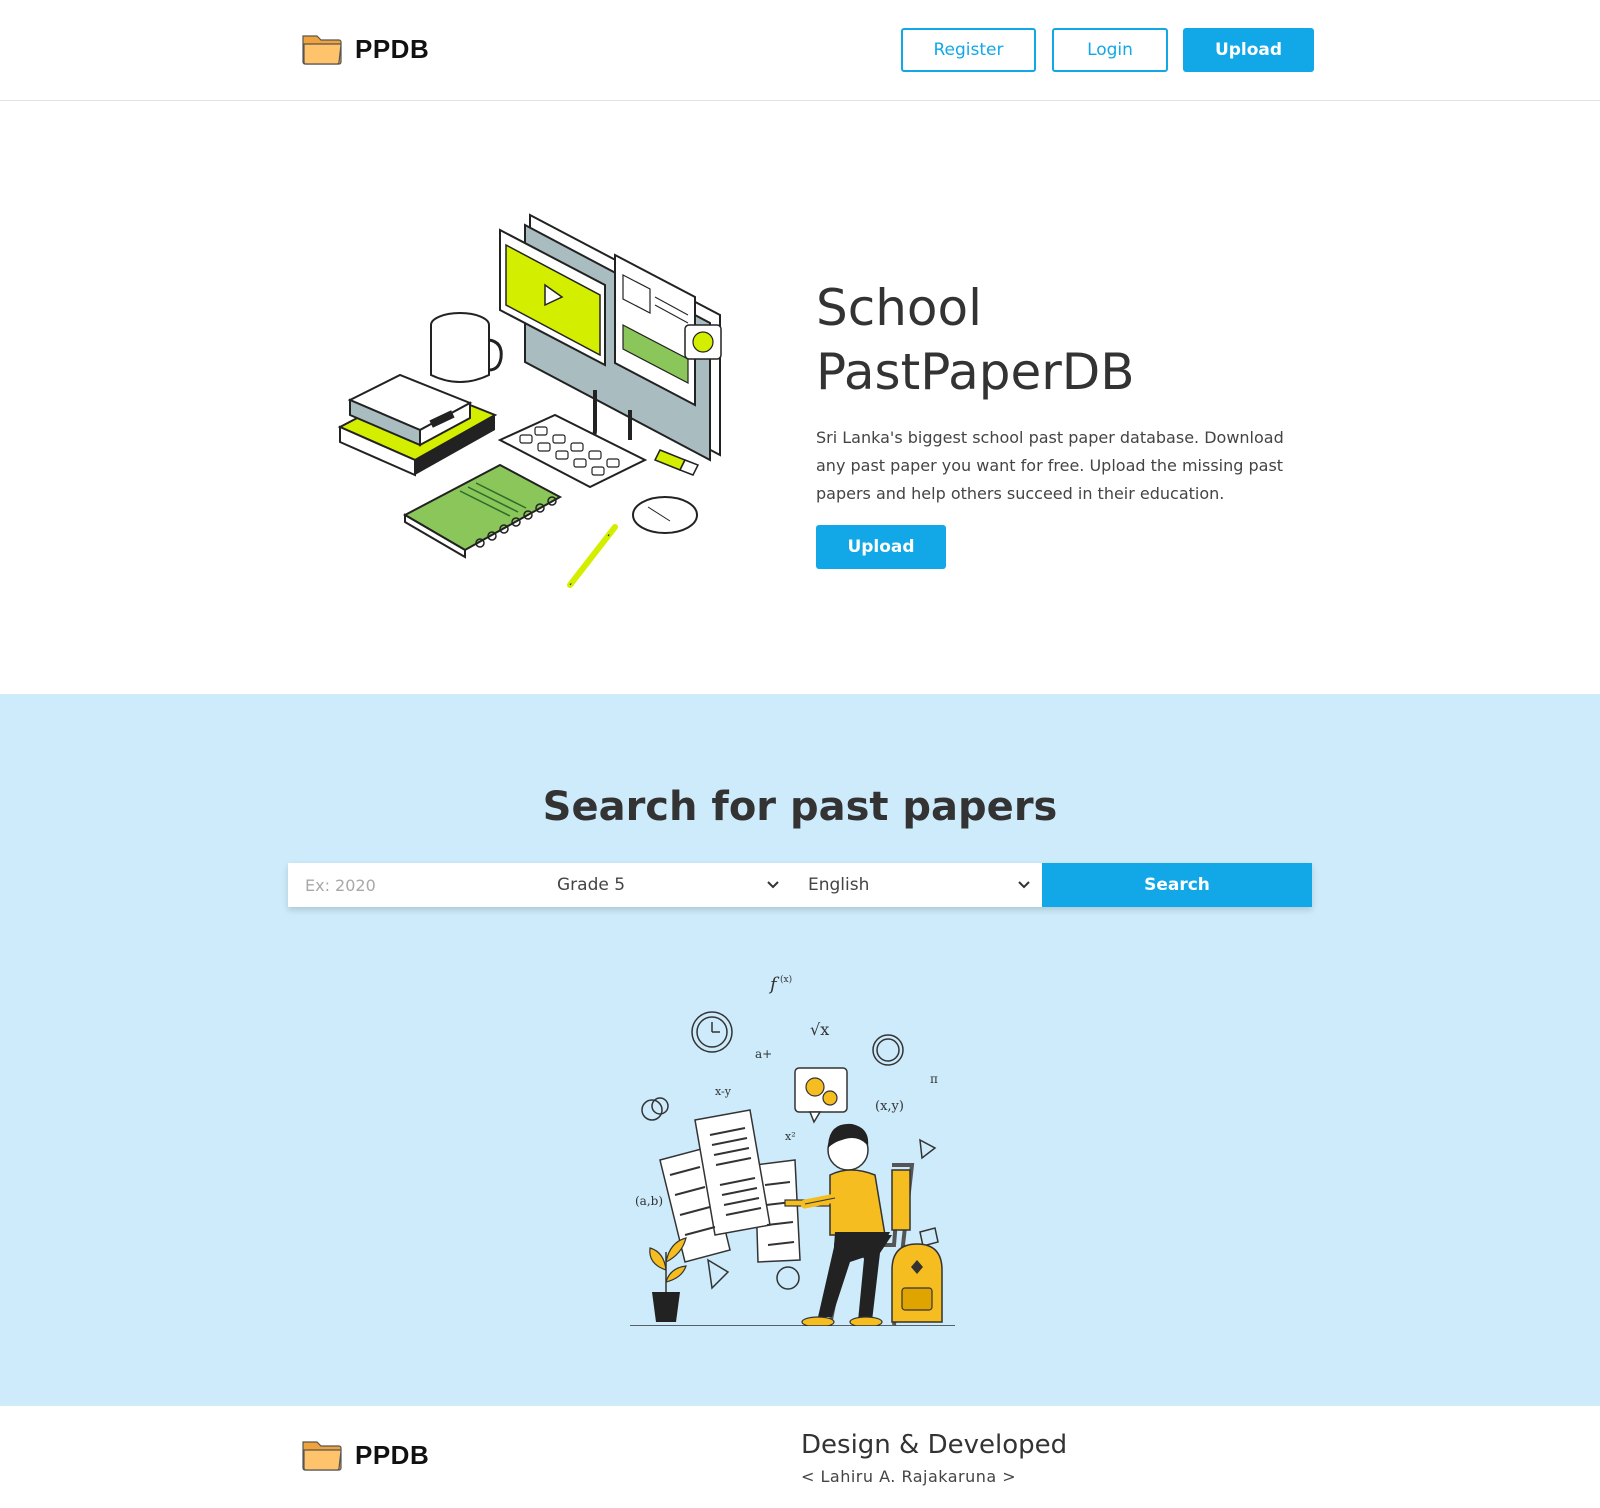 The height and width of the screenshot is (1508, 1600). Describe the element at coordinates (839, 885) in the screenshot. I see `language-select-value: English` at that location.